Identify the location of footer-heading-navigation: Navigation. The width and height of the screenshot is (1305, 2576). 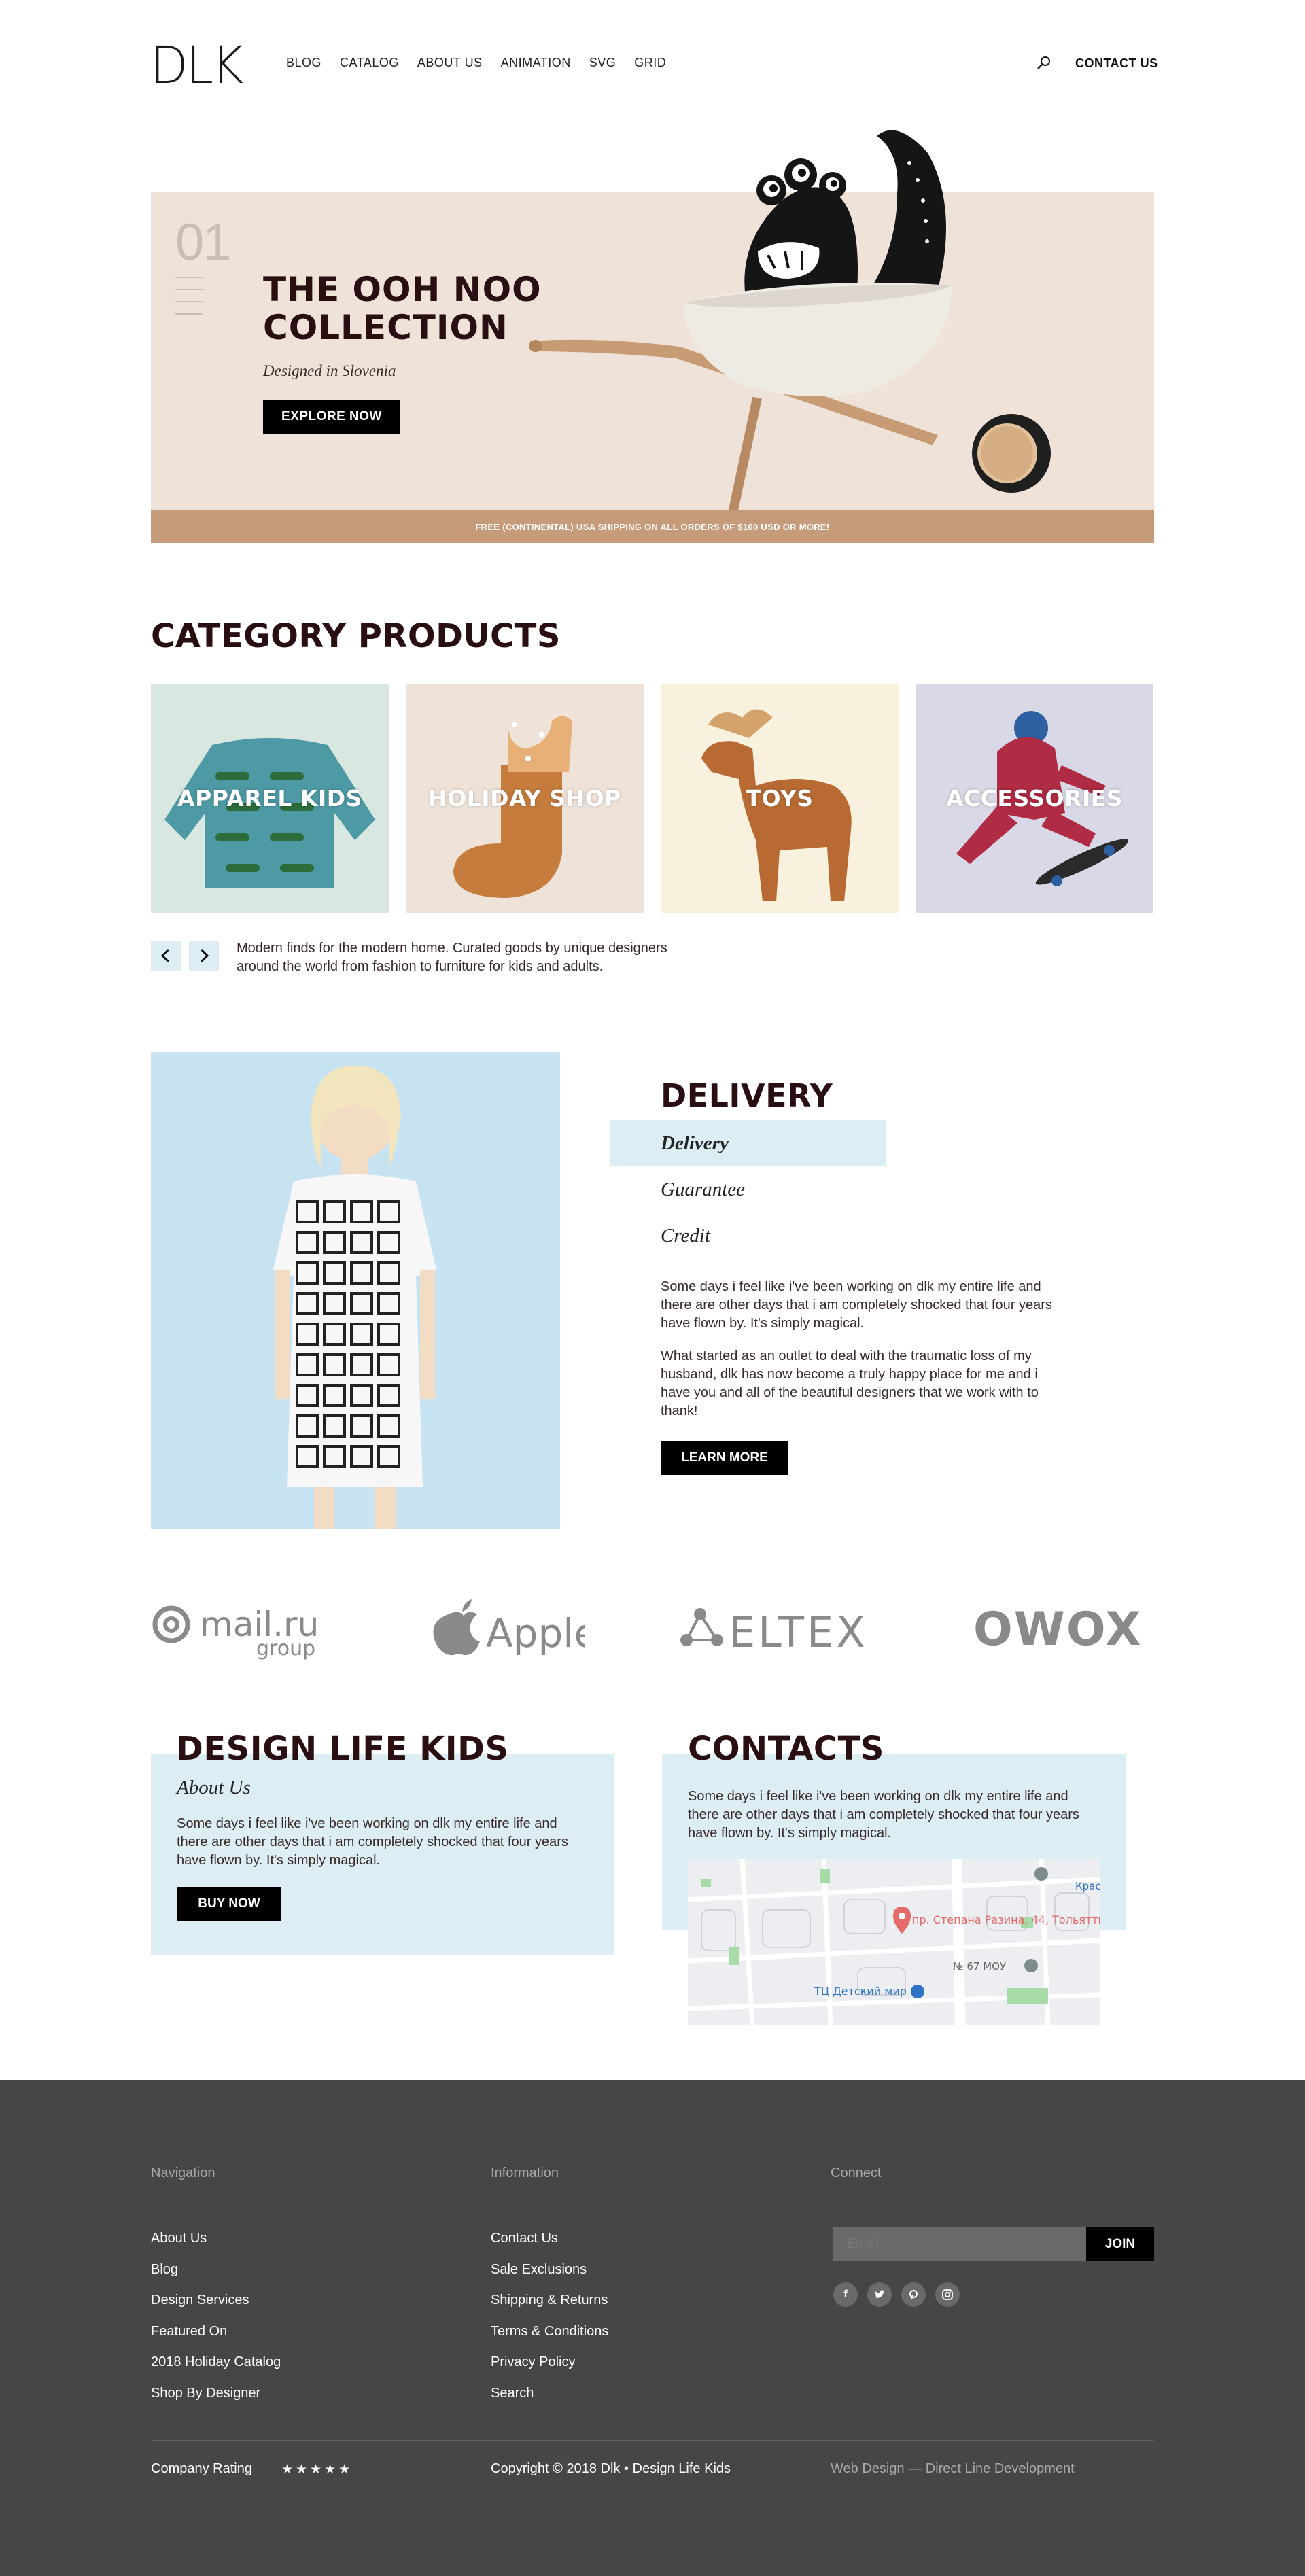
(183, 2172).